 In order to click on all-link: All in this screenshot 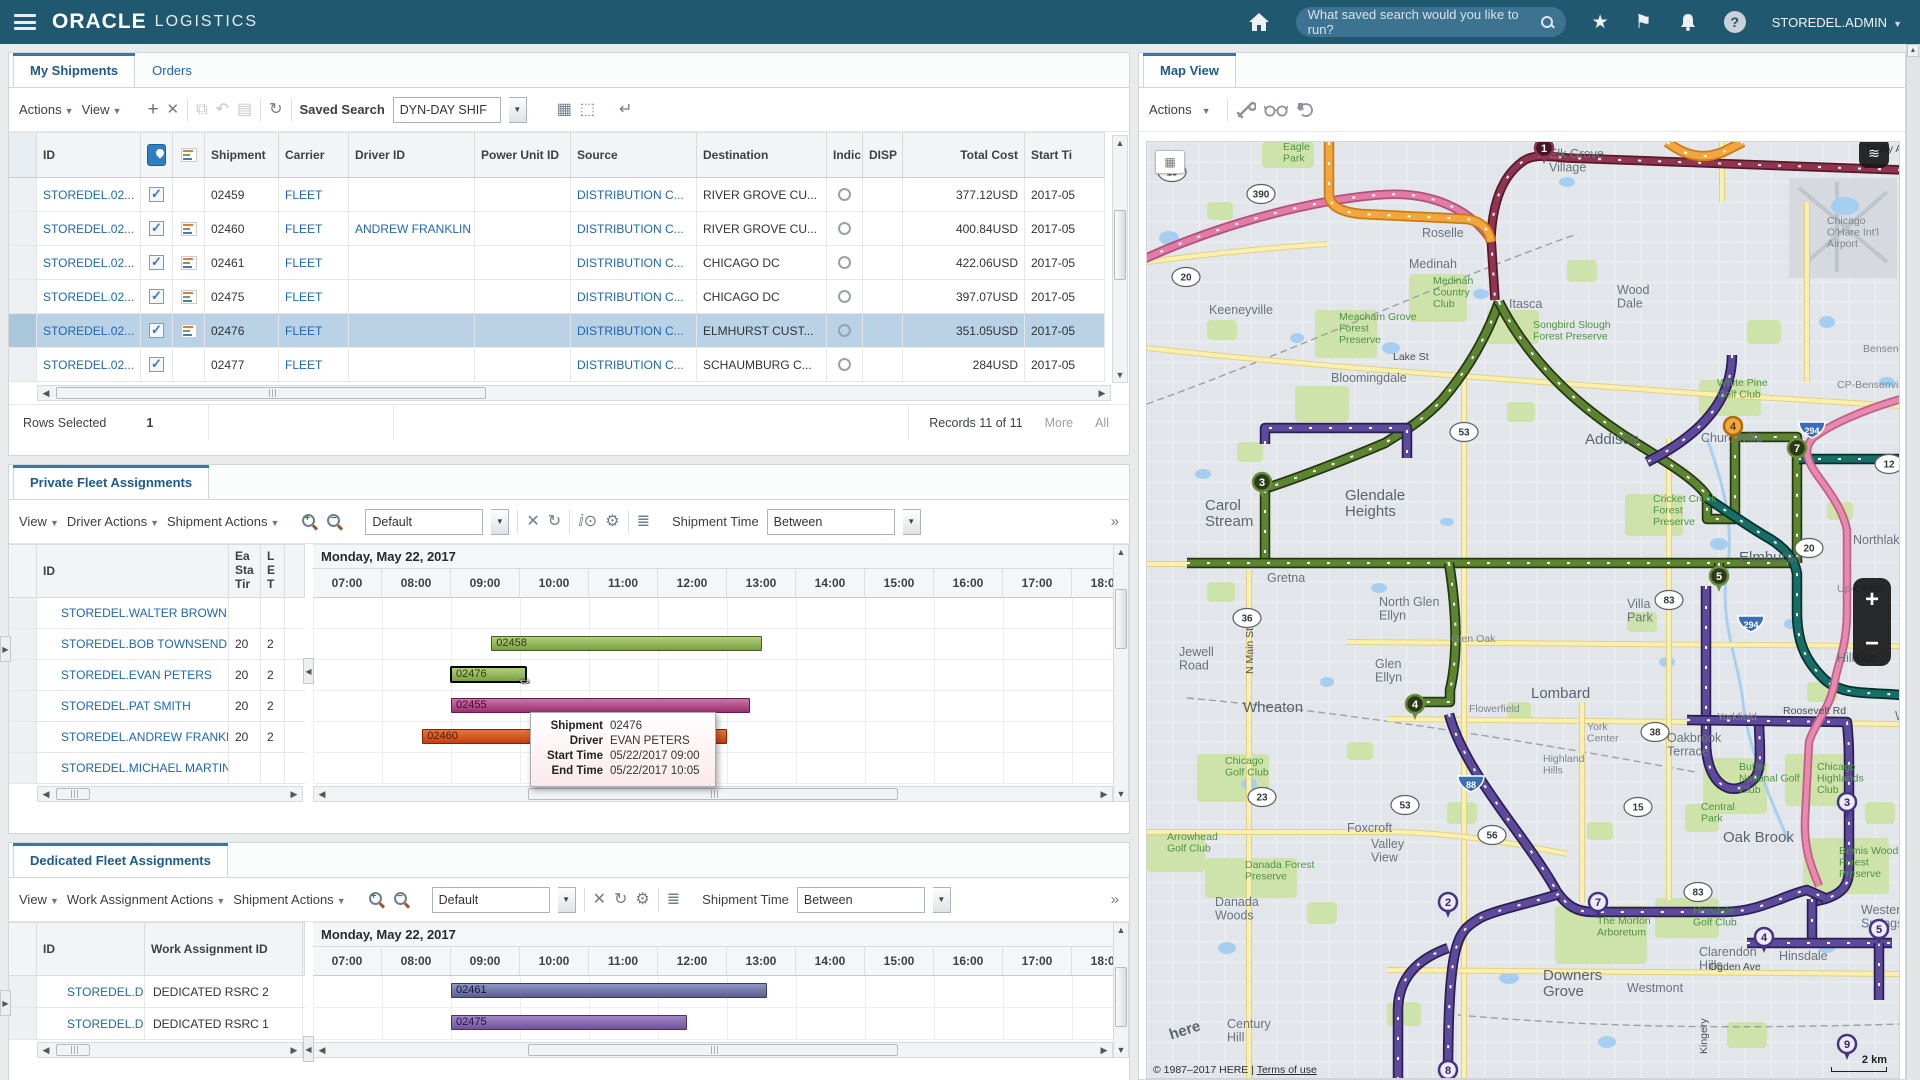, I will do `click(1102, 423)`.